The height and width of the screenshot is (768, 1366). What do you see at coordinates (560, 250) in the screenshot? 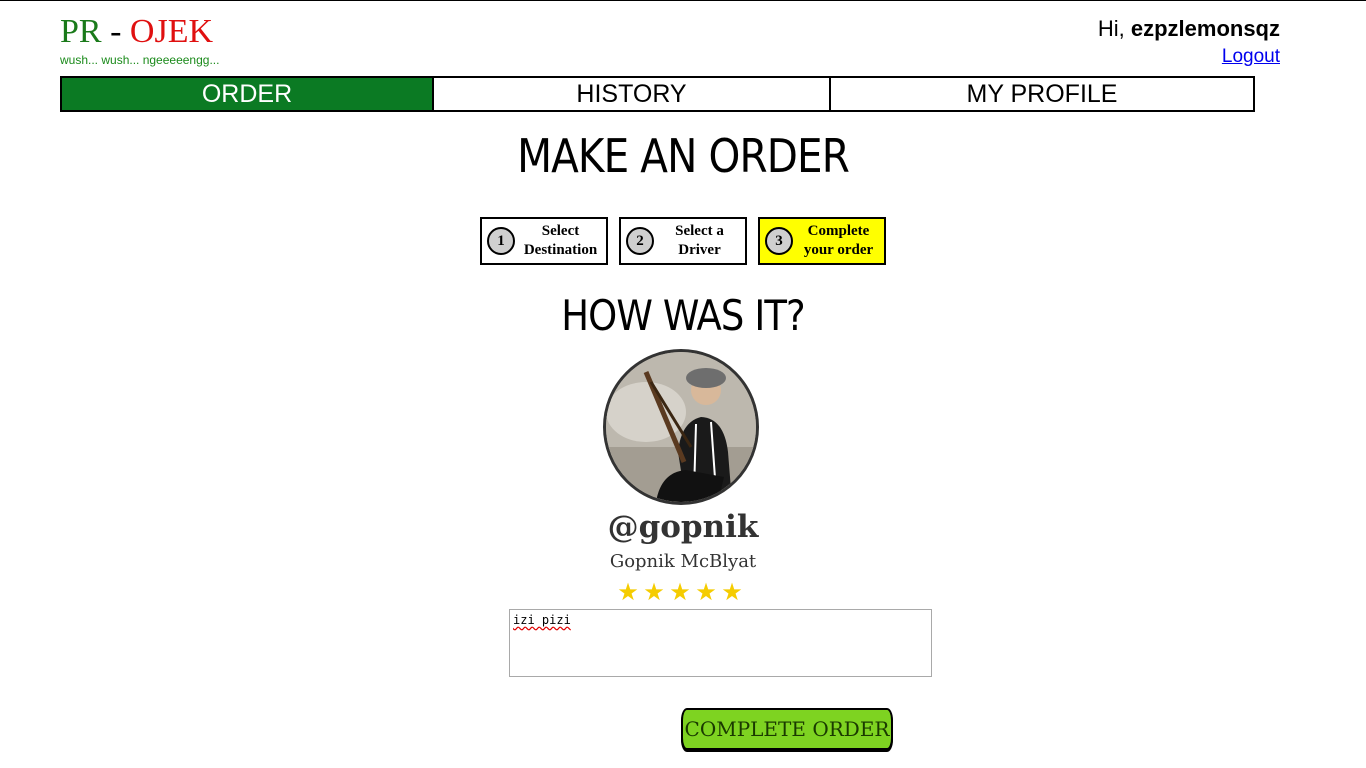
I see `step-label-line2: Destination` at bounding box center [560, 250].